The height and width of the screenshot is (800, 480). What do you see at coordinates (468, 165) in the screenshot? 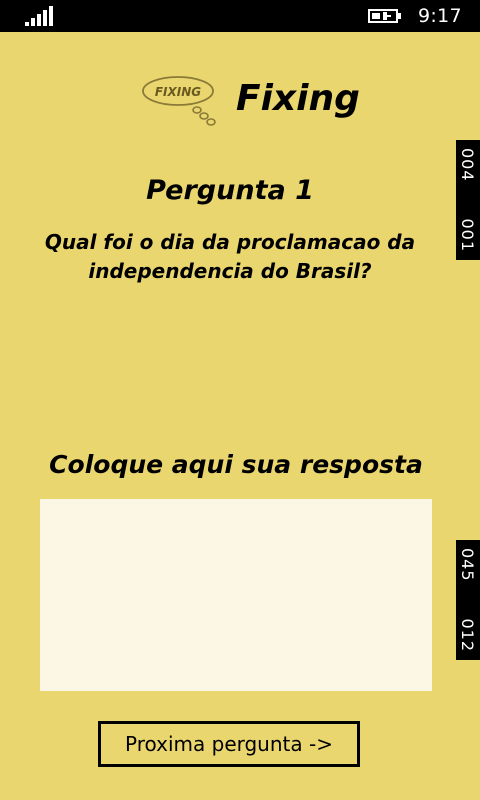
I see `side-counter-top-first: 004` at bounding box center [468, 165].